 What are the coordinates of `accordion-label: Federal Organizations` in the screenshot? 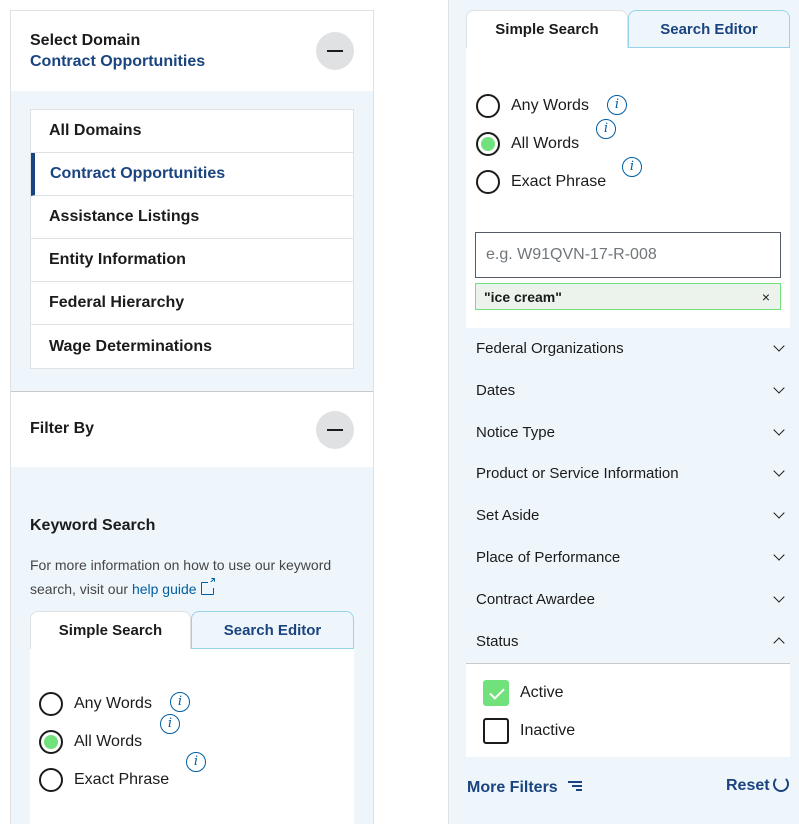 It's located at (550, 348).